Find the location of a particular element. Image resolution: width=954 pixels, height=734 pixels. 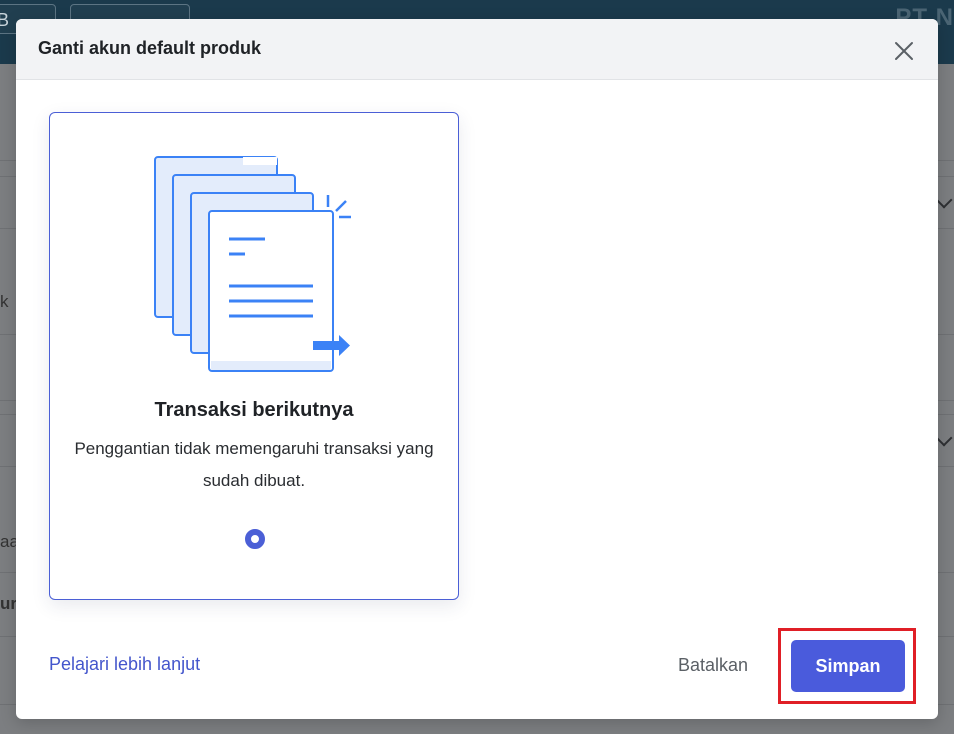

close-button is located at coordinates (904, 51).